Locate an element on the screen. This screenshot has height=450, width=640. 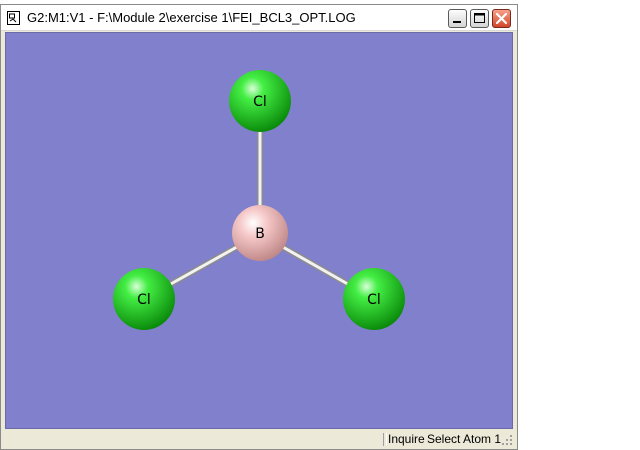
atom-label-cl-top: Cl is located at coordinates (260, 102).